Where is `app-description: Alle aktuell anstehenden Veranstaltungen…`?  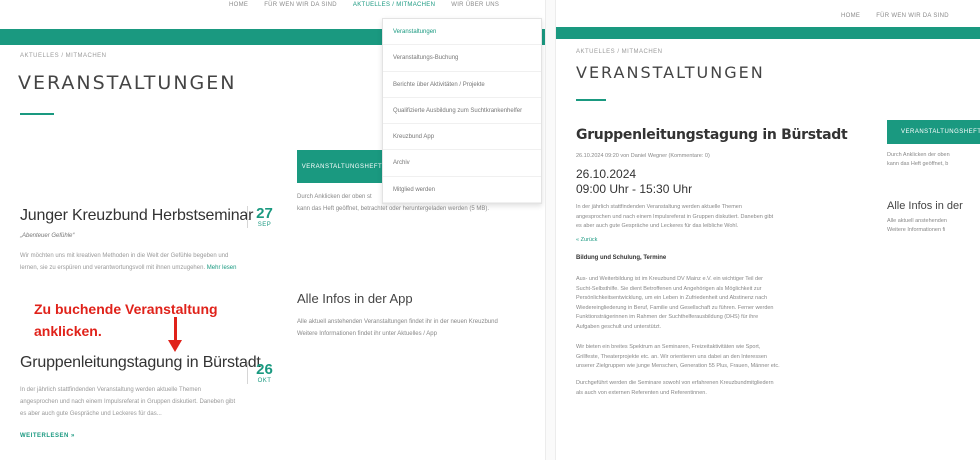
app-description: Alle aktuell anstehenden Veranstaltungen… is located at coordinates (397, 328).